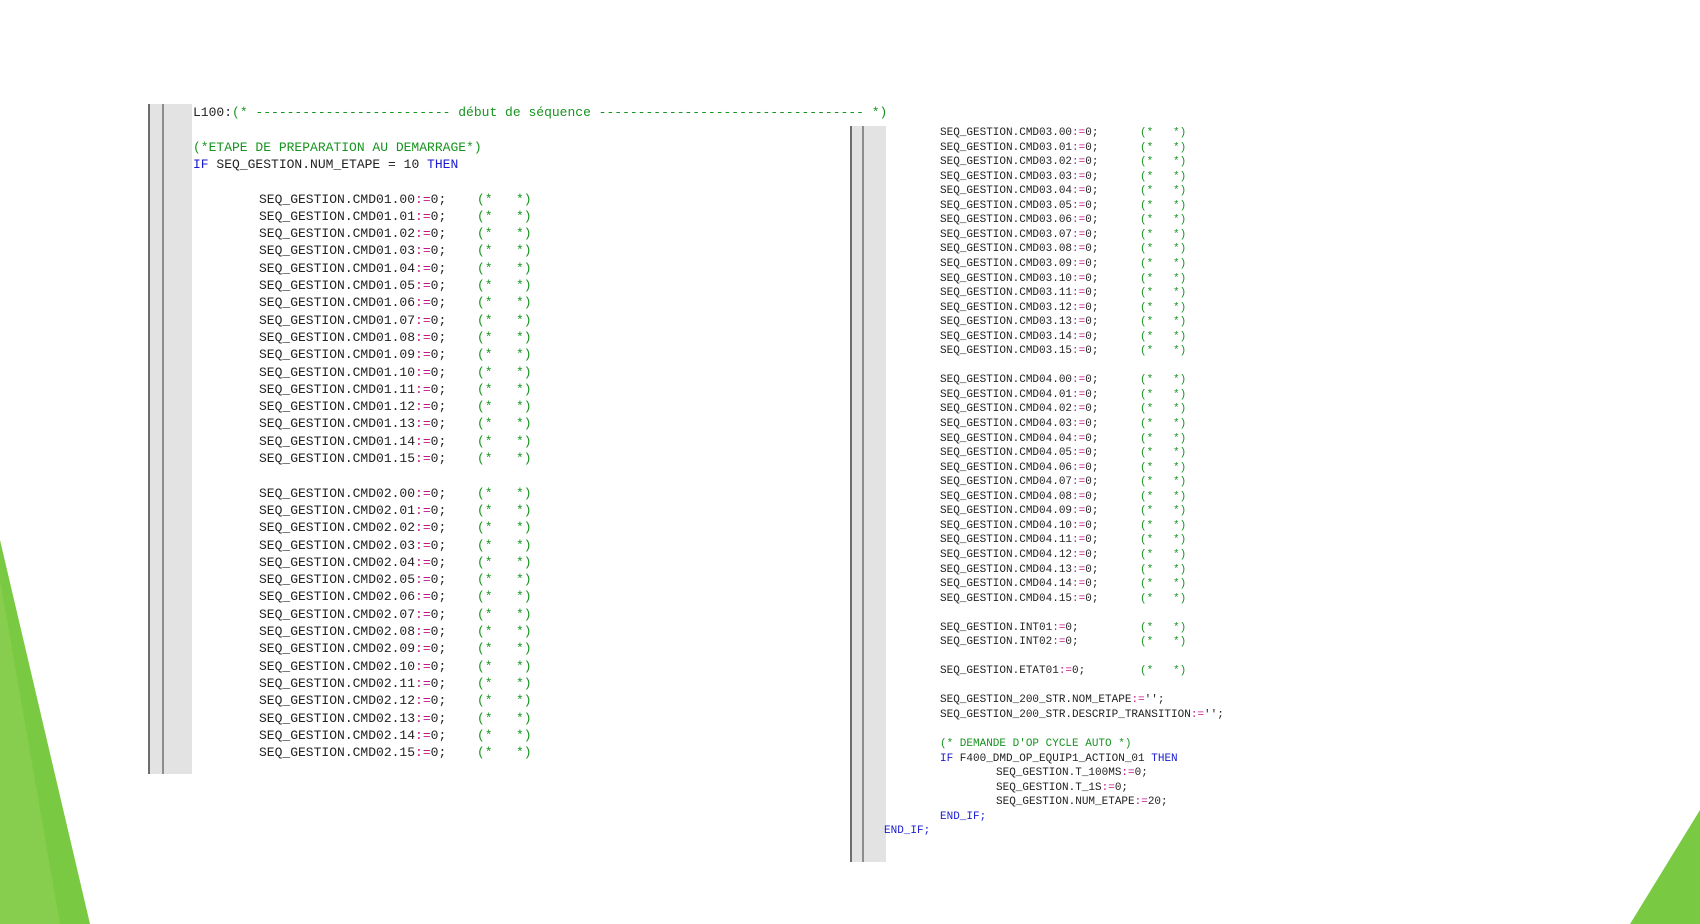 Image resolution: width=1700 pixels, height=924 pixels. What do you see at coordinates (337, 285) in the screenshot?
I see `variable-name: SEQ_GESTION.CMD01.05` at bounding box center [337, 285].